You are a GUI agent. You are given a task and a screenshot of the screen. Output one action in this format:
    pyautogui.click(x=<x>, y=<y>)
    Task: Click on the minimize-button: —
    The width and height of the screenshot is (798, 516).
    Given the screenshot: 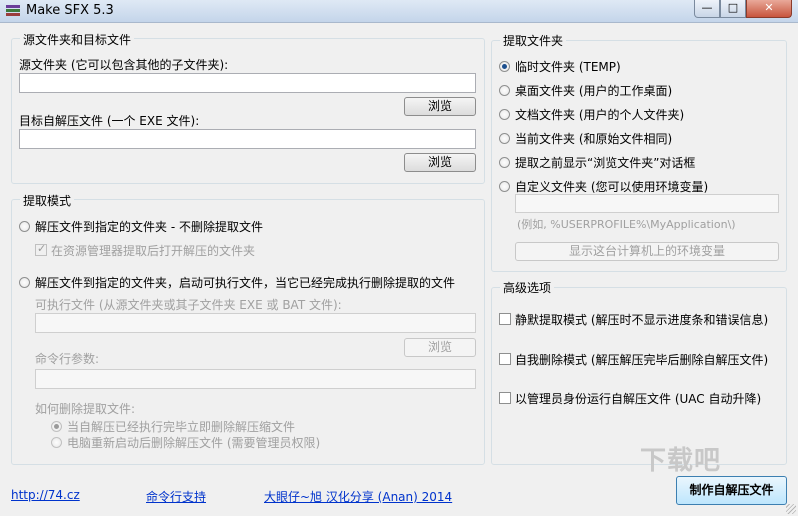 What is the action you would take?
    pyautogui.click(x=707, y=9)
    